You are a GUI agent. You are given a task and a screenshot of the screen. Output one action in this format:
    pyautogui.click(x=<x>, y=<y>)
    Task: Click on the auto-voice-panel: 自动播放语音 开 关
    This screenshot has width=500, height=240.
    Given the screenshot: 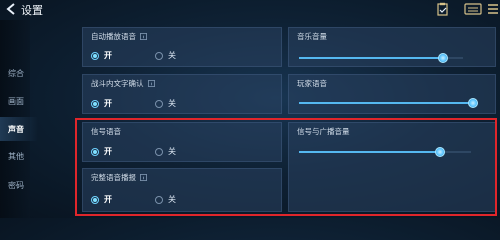 What is the action you would take?
    pyautogui.click(x=182, y=47)
    